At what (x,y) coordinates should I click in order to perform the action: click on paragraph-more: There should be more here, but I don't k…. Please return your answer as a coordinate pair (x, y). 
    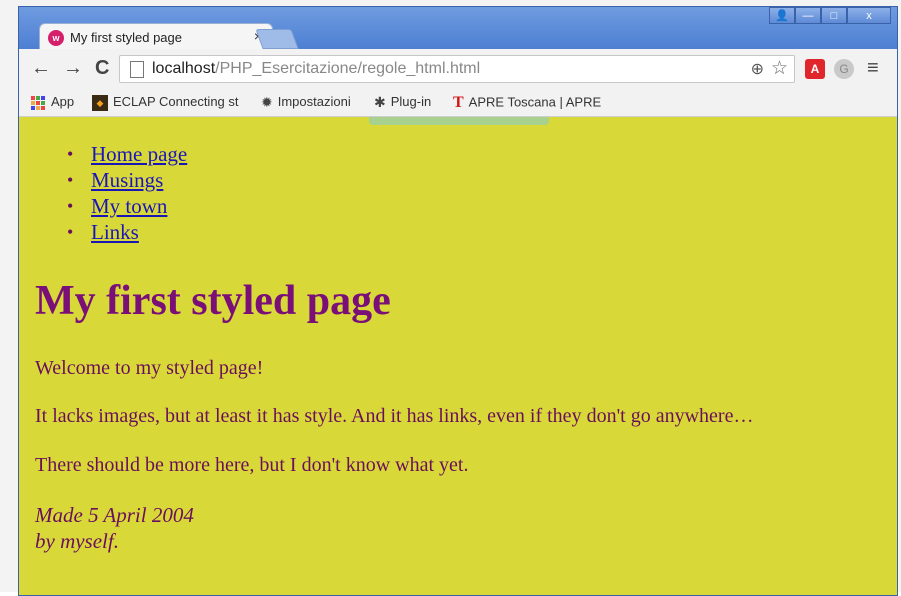
    Looking at the image, I should click on (252, 465).